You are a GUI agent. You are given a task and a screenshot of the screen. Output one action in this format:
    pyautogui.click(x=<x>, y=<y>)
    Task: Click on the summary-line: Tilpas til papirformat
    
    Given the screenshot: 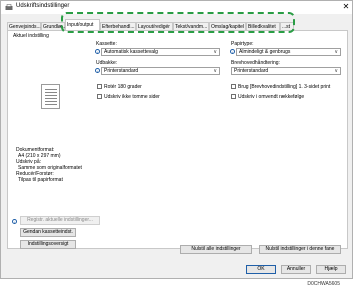 What is the action you would take?
    pyautogui.click(x=40, y=180)
    